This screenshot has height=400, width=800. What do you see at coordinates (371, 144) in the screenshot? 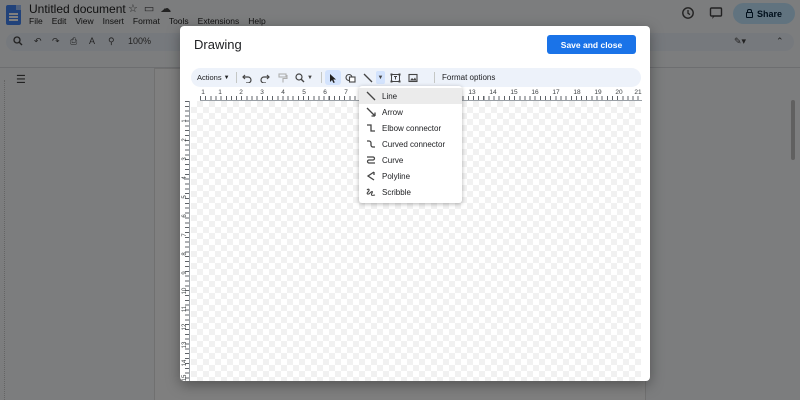
I see `curved-connector-icon` at bounding box center [371, 144].